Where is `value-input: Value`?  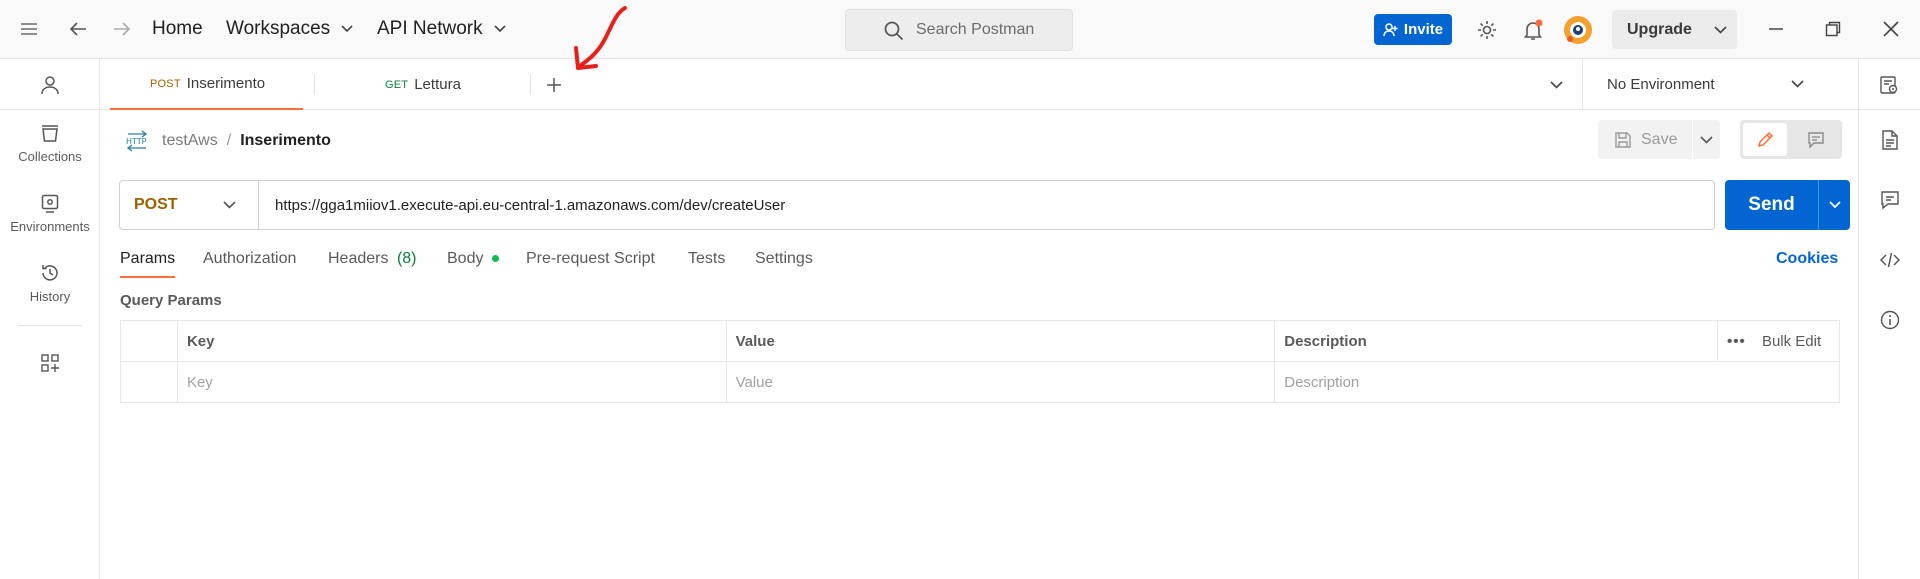
value-input: Value is located at coordinates (1000, 382).